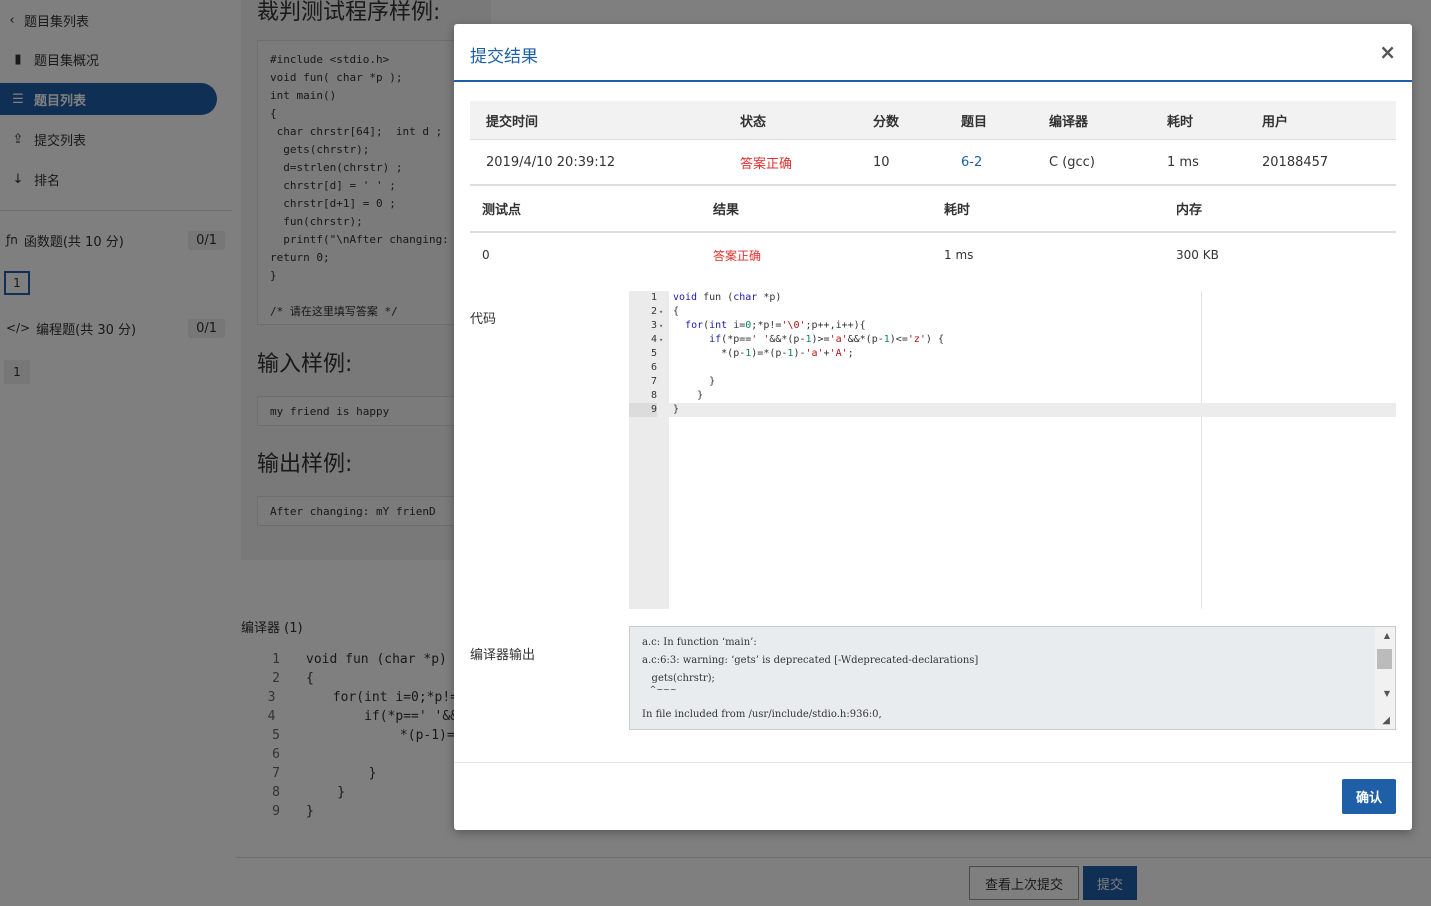  What do you see at coordinates (699, 642) in the screenshot?
I see `compiler-output-line: a.c: In function ‘main’:` at bounding box center [699, 642].